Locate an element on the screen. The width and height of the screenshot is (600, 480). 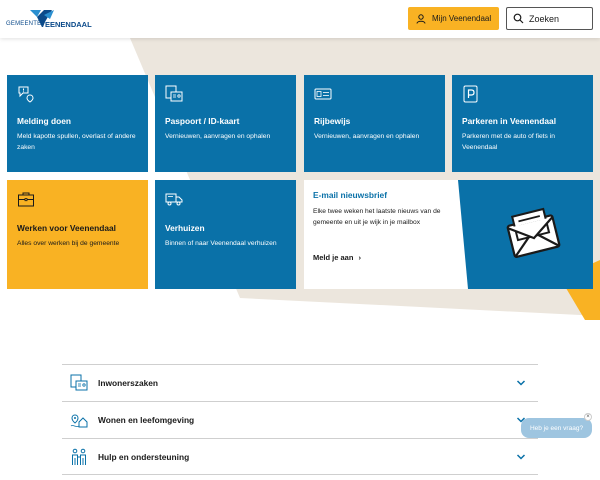
envelope-icon is located at coordinates (533, 232).